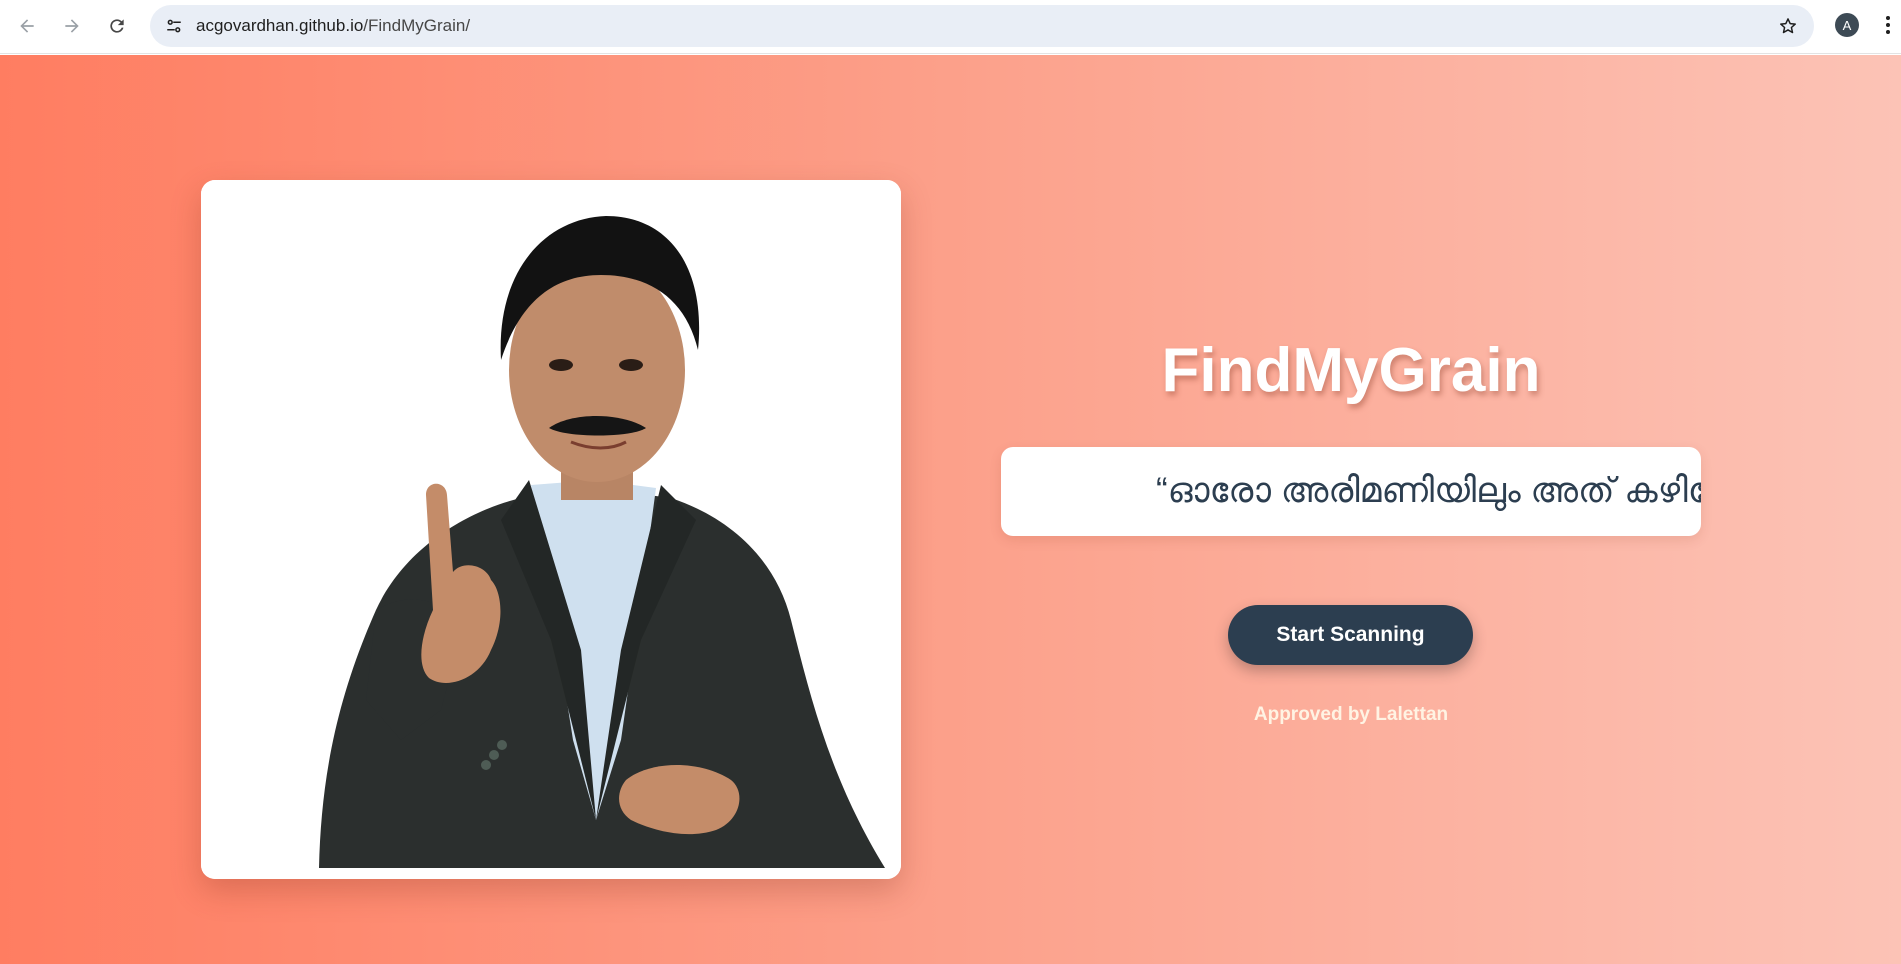 This screenshot has height=964, width=1901. I want to click on start-scanning-button: Start Scanning, so click(1350, 635).